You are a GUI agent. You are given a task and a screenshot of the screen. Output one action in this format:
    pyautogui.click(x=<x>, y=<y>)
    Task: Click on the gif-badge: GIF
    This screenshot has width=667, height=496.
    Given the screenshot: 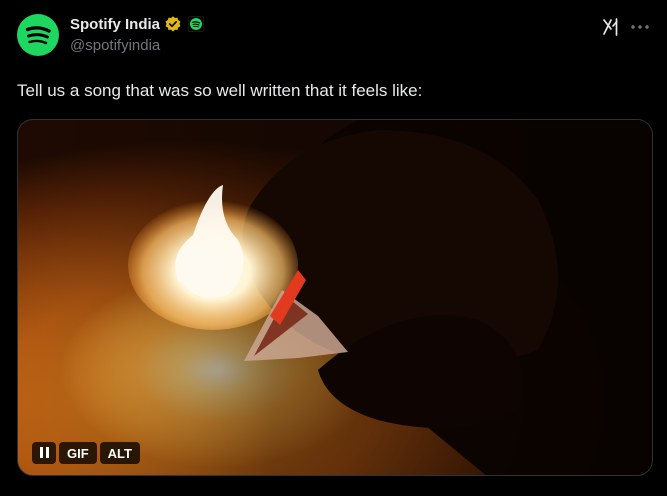 What is the action you would take?
    pyautogui.click(x=78, y=453)
    